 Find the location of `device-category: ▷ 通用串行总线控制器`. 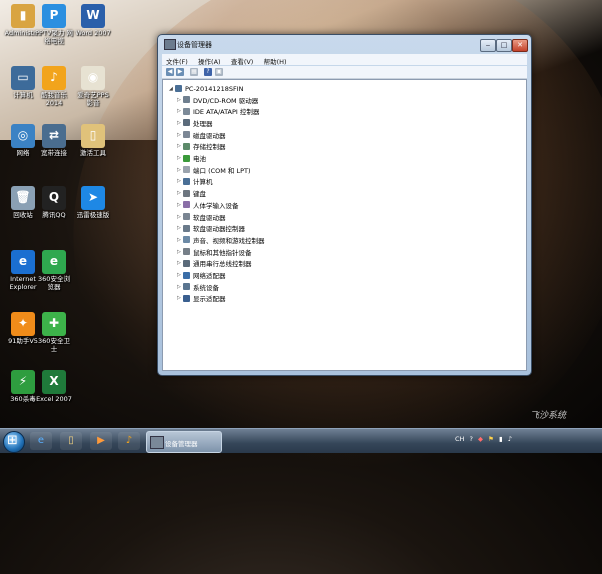

device-category: ▷ 通用串行总线控制器 is located at coordinates (214, 263).